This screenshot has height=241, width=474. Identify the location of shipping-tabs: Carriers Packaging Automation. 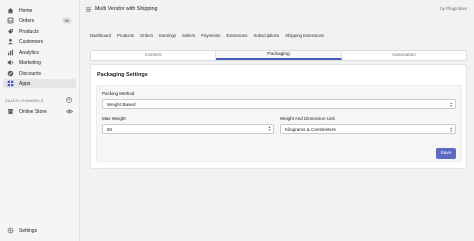
(278, 55).